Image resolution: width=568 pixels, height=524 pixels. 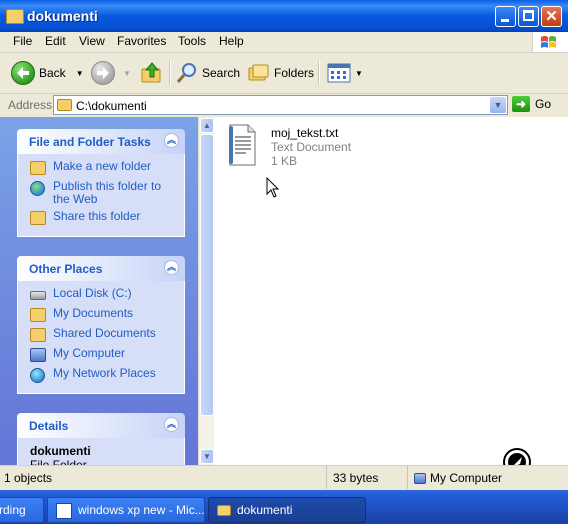 What do you see at coordinates (55, 41) in the screenshot?
I see `menu-edit: Edit` at bounding box center [55, 41].